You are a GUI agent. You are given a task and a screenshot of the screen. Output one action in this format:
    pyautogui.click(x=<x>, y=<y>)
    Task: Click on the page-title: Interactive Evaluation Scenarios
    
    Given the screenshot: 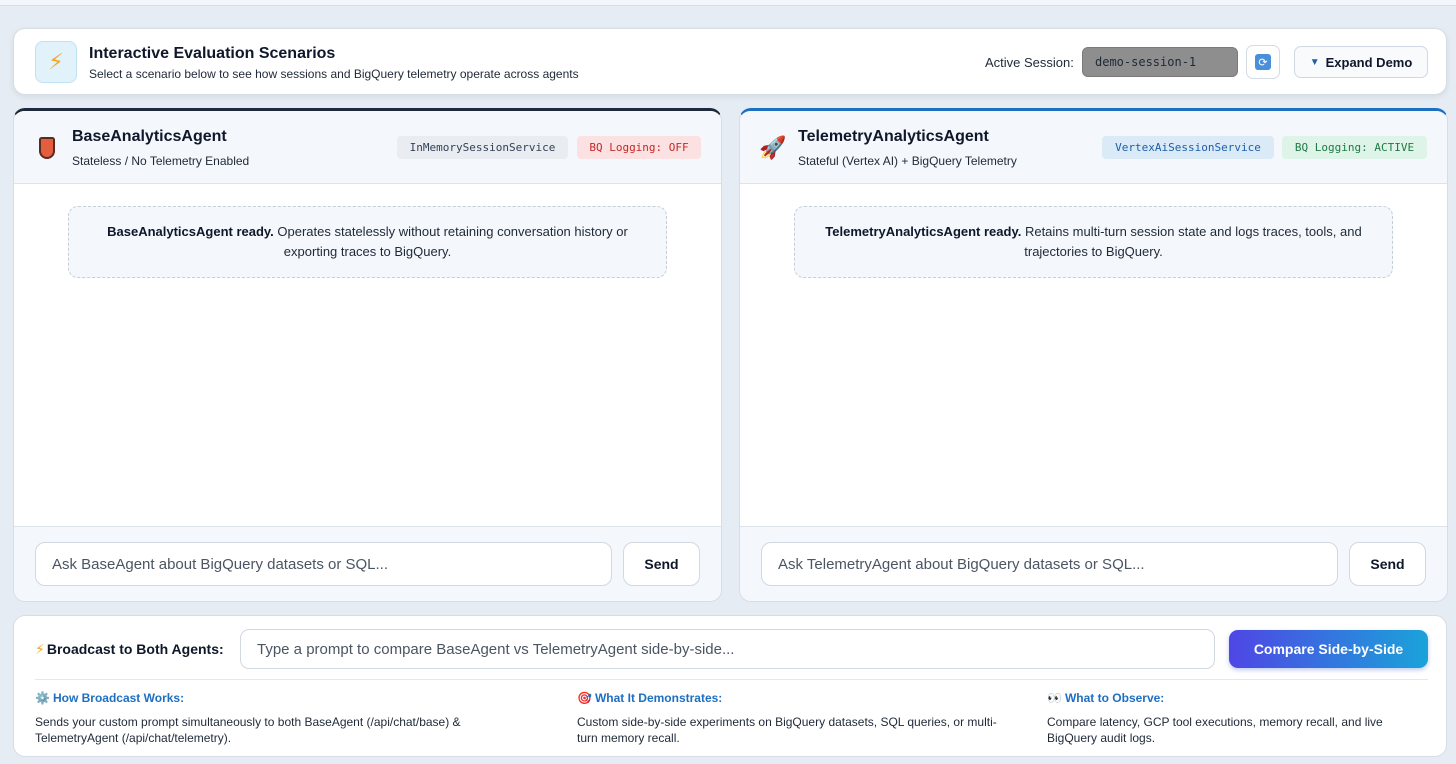 What is the action you would take?
    pyautogui.click(x=212, y=53)
    